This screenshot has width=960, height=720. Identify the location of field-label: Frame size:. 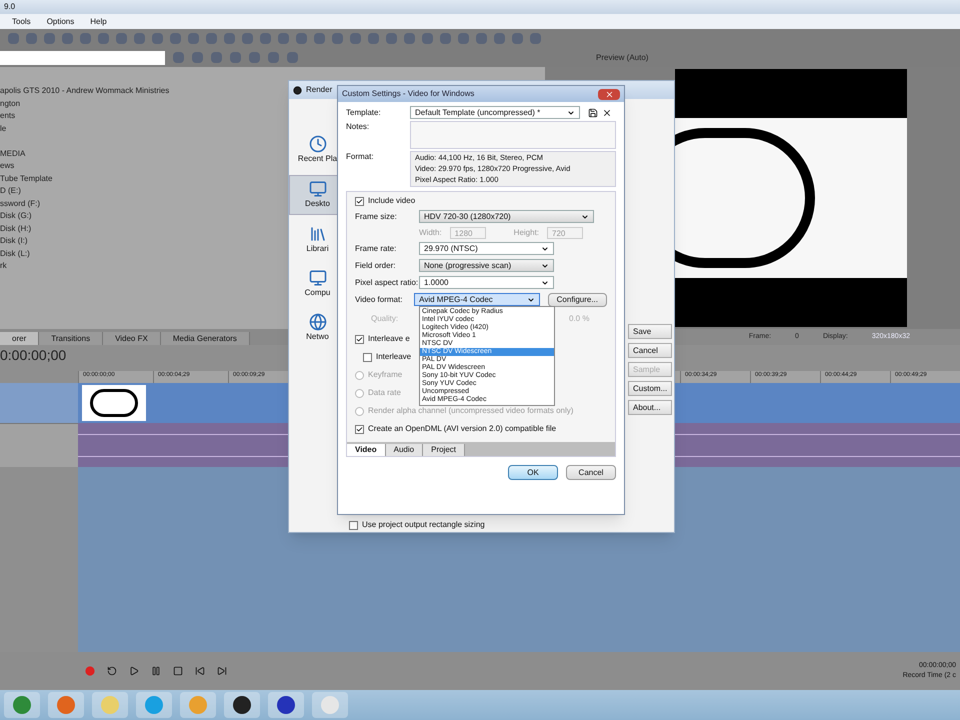
(376, 216).